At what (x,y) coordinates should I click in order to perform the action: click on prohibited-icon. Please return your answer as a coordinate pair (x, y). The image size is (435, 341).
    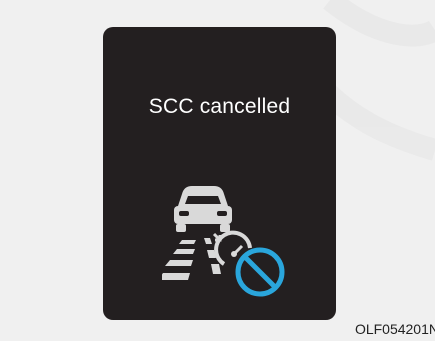
    Looking at the image, I should click on (260, 272).